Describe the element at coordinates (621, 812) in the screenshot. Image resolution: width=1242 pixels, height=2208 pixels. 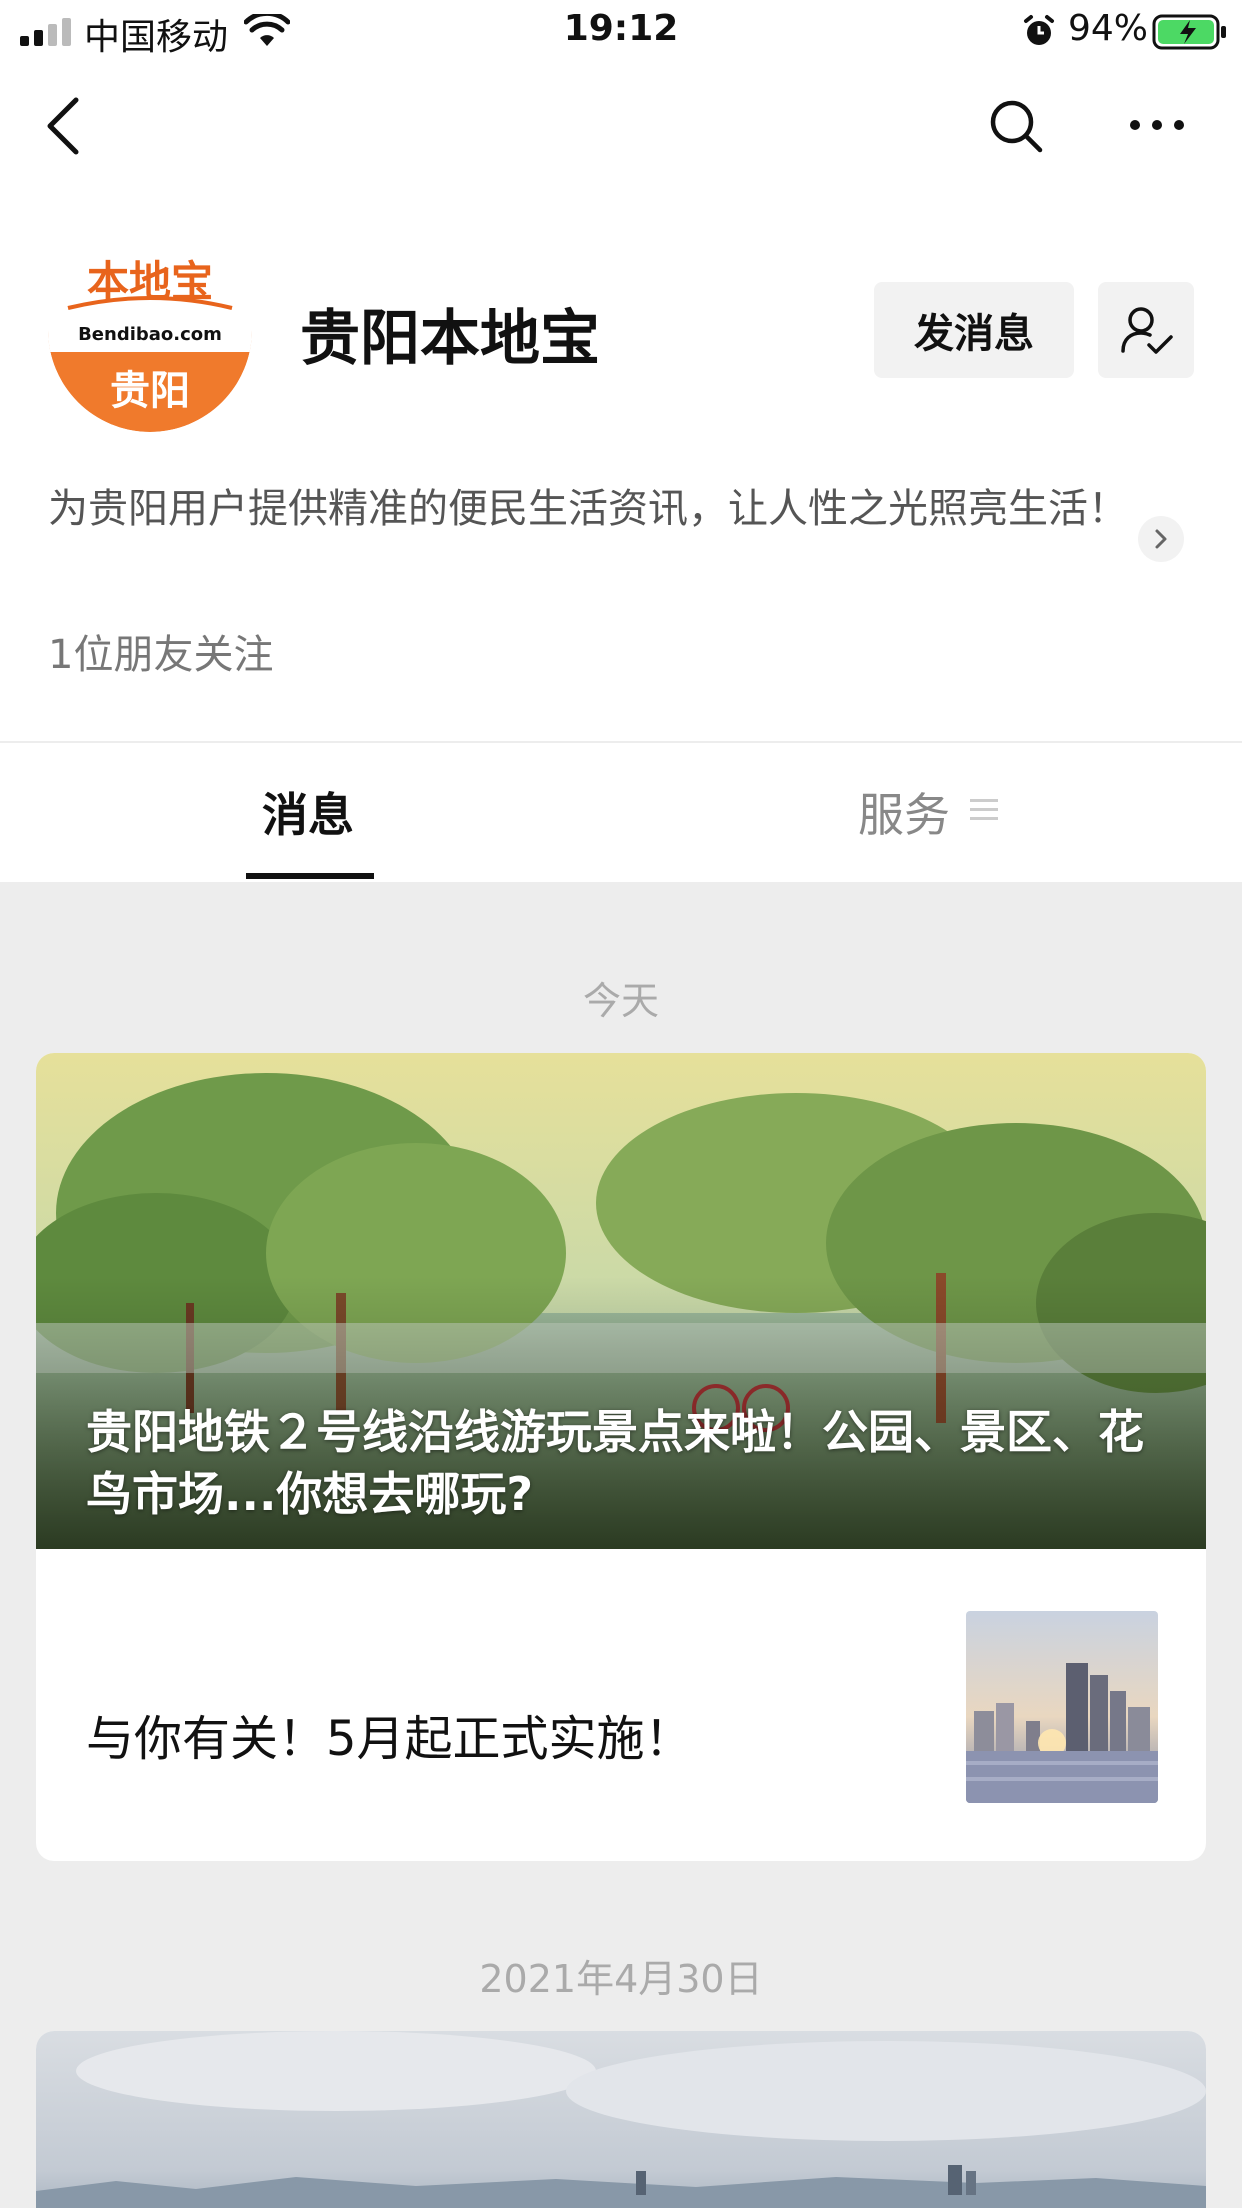
I see `tab-bar: 消息 服务` at that location.